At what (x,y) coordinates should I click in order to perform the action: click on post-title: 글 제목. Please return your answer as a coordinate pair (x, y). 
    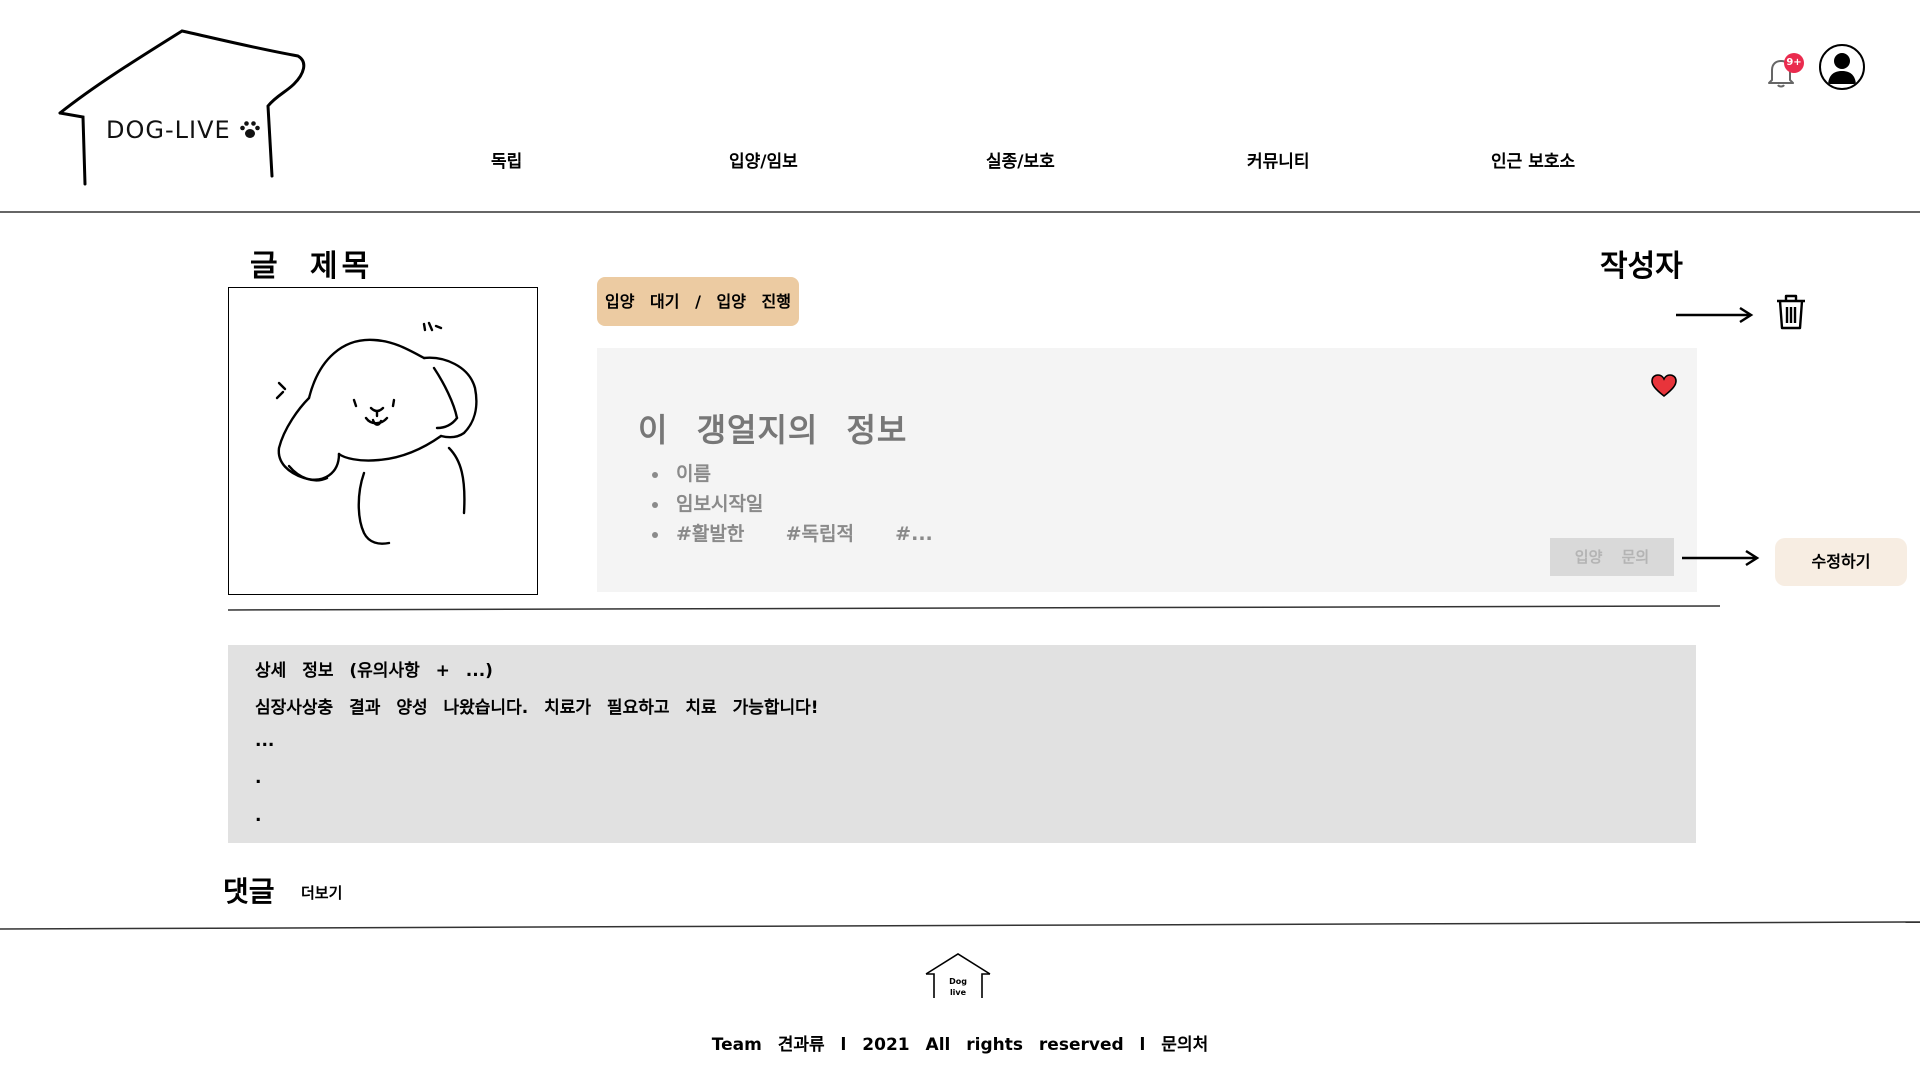
    Looking at the image, I should click on (312, 266).